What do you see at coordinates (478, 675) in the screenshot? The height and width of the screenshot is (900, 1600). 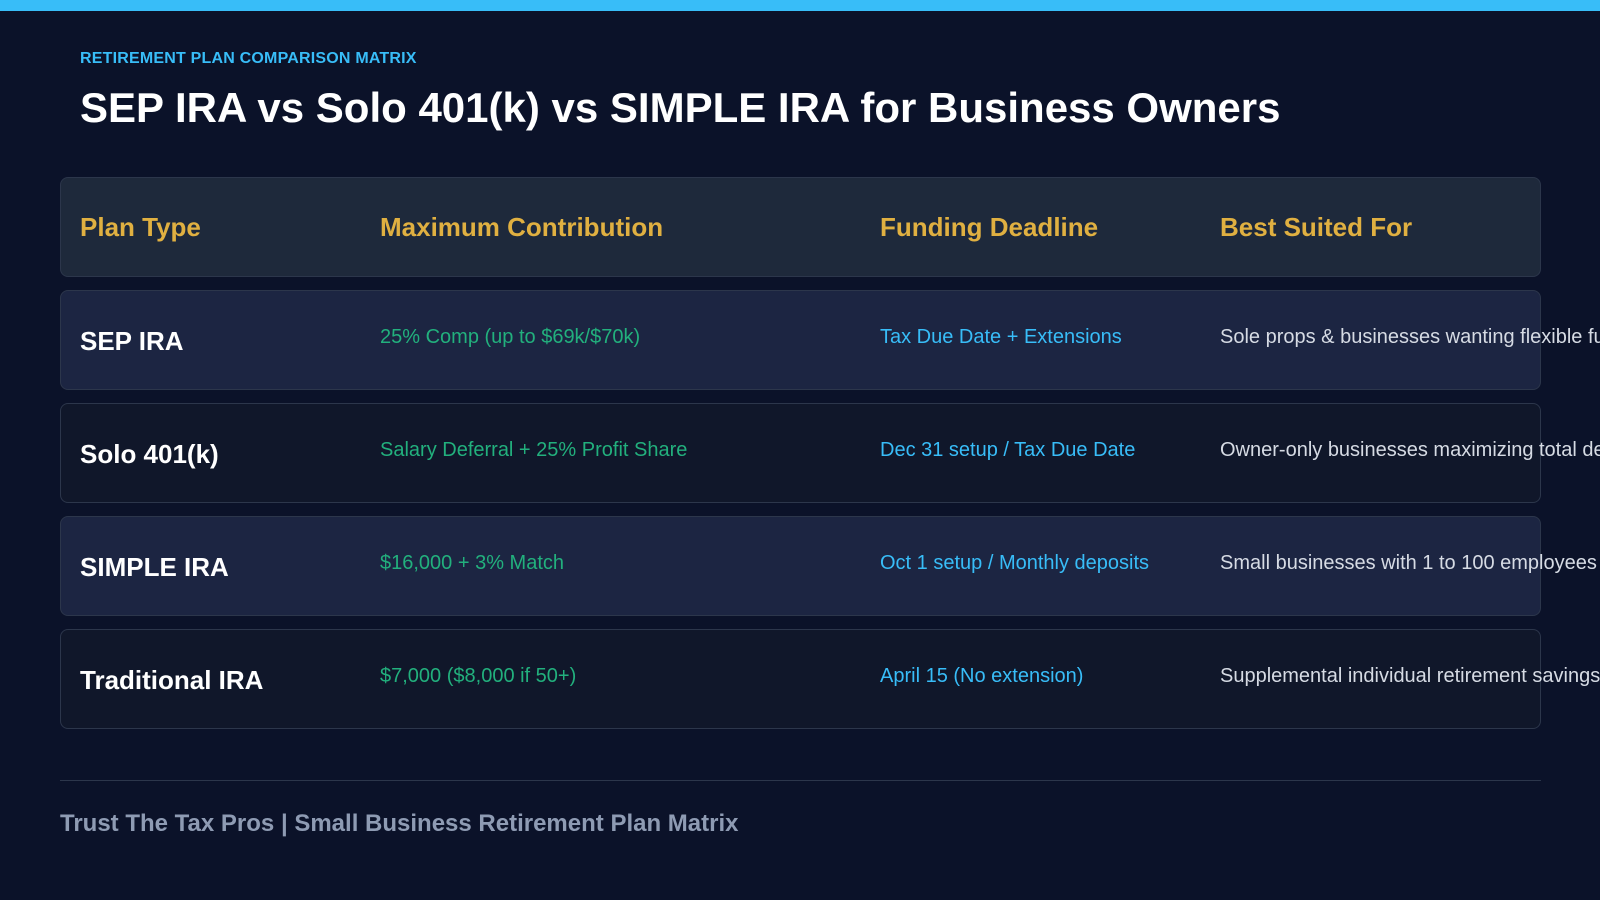 I see `max-contribution: $7,000 ($8,000 if 50+)` at bounding box center [478, 675].